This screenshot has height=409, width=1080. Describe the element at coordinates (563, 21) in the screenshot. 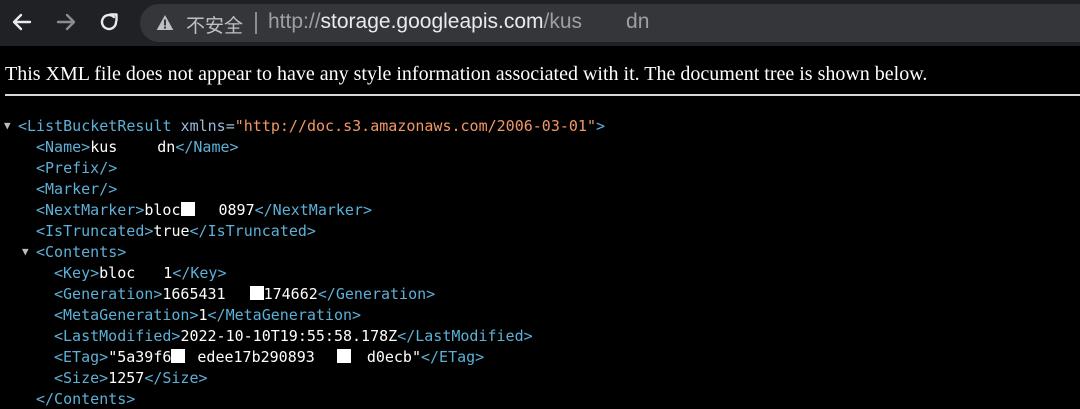

I see `url-path-start: /kus` at that location.